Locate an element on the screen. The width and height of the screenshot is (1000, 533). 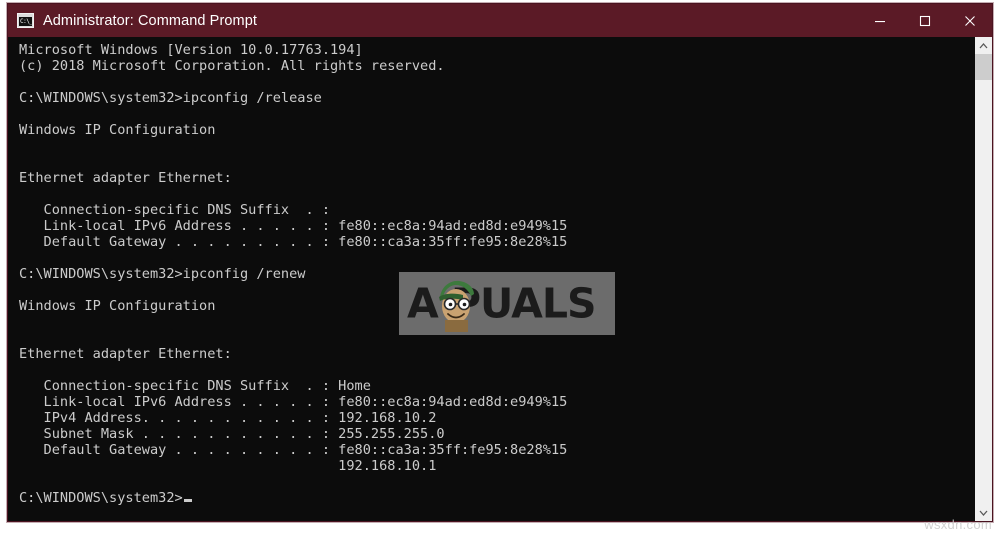
minimize-button is located at coordinates (879, 20).